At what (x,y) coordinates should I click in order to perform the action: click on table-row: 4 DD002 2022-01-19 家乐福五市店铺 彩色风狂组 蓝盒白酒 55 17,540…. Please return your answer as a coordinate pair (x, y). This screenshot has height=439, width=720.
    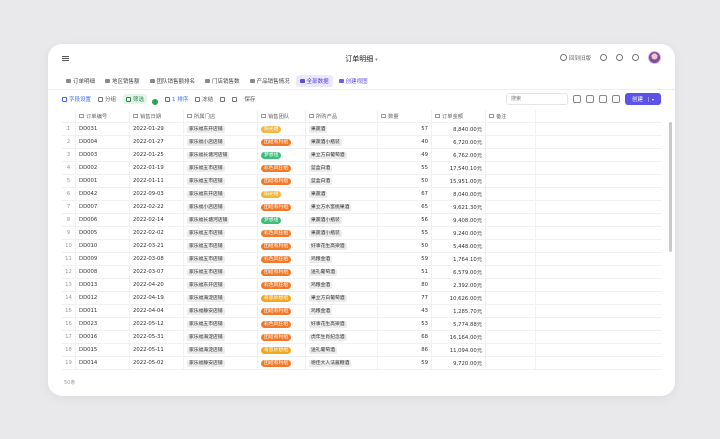
    Looking at the image, I should click on (362, 168).